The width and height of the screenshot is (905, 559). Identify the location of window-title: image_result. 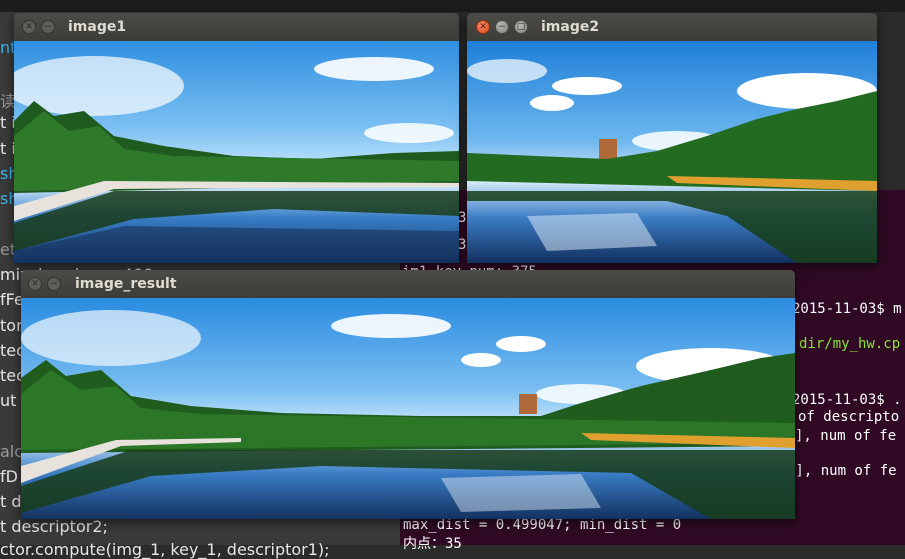
(126, 284).